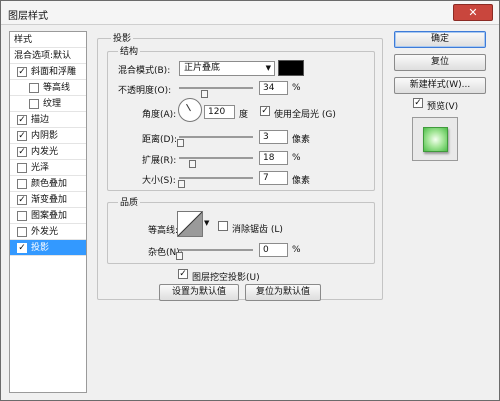 The image size is (500, 401). Describe the element at coordinates (250, 13) in the screenshot. I see `title-bar: 图层样式 ✕` at that location.